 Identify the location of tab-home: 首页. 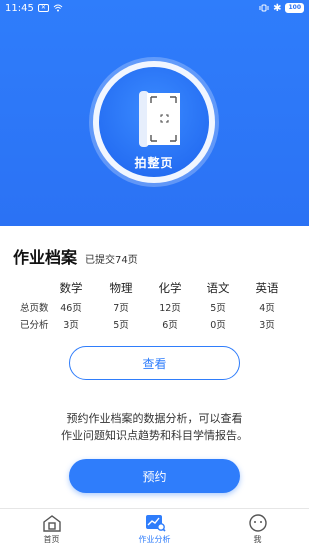
(51, 529).